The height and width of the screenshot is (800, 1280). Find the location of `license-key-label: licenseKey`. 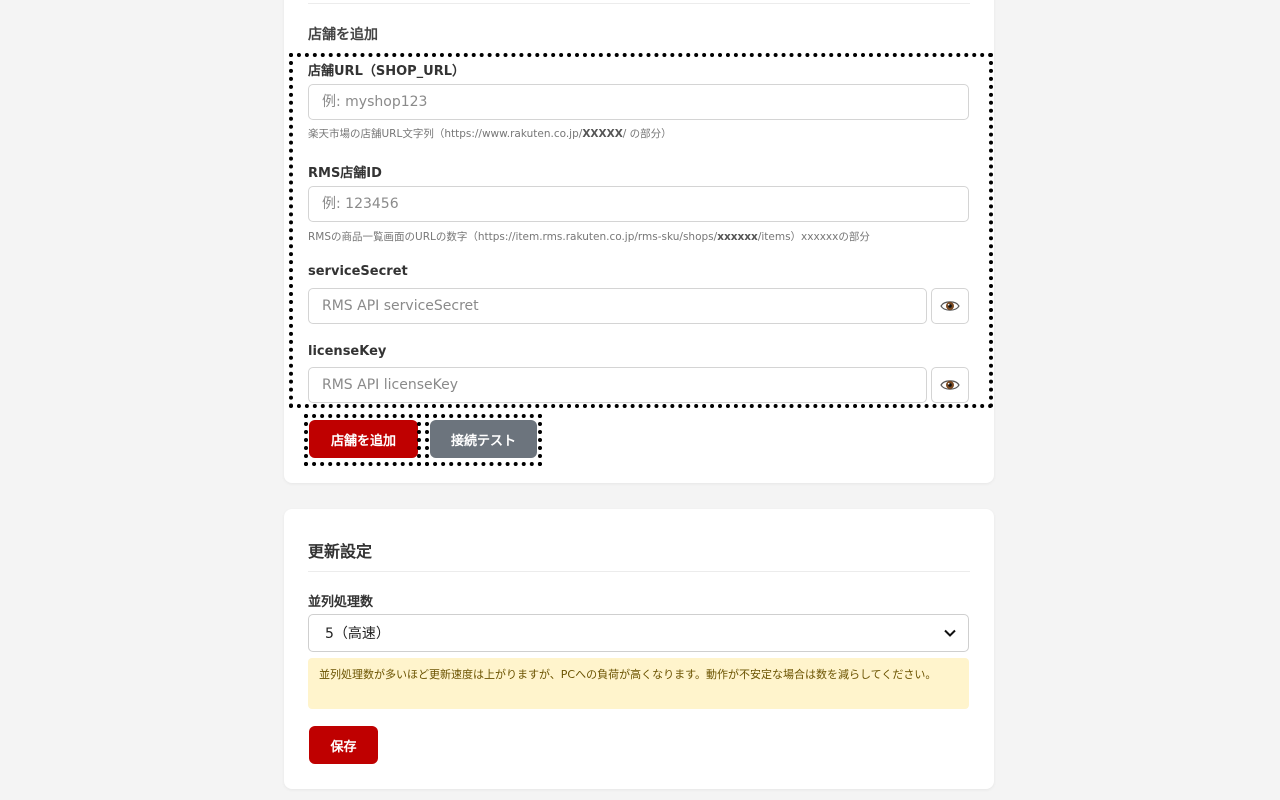

license-key-label: licenseKey is located at coordinates (347, 351).